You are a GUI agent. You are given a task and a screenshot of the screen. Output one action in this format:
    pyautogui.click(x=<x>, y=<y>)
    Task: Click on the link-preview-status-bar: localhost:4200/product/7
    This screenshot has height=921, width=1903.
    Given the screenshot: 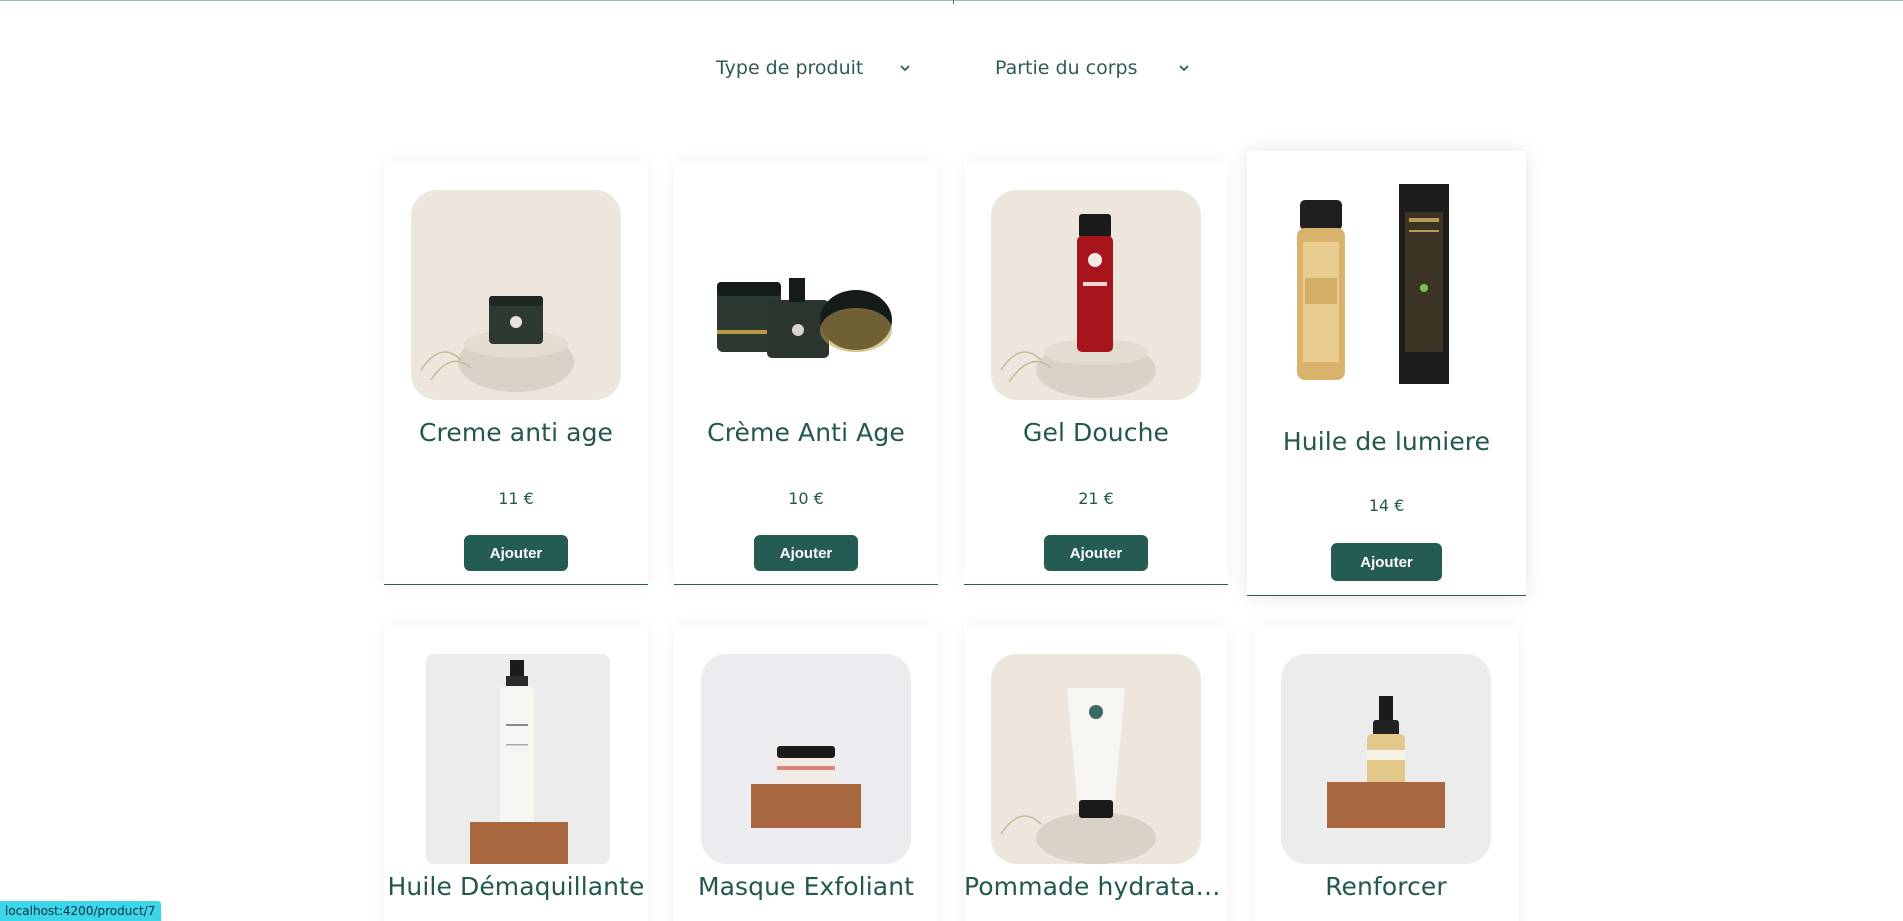 What is the action you would take?
    pyautogui.click(x=81, y=911)
    